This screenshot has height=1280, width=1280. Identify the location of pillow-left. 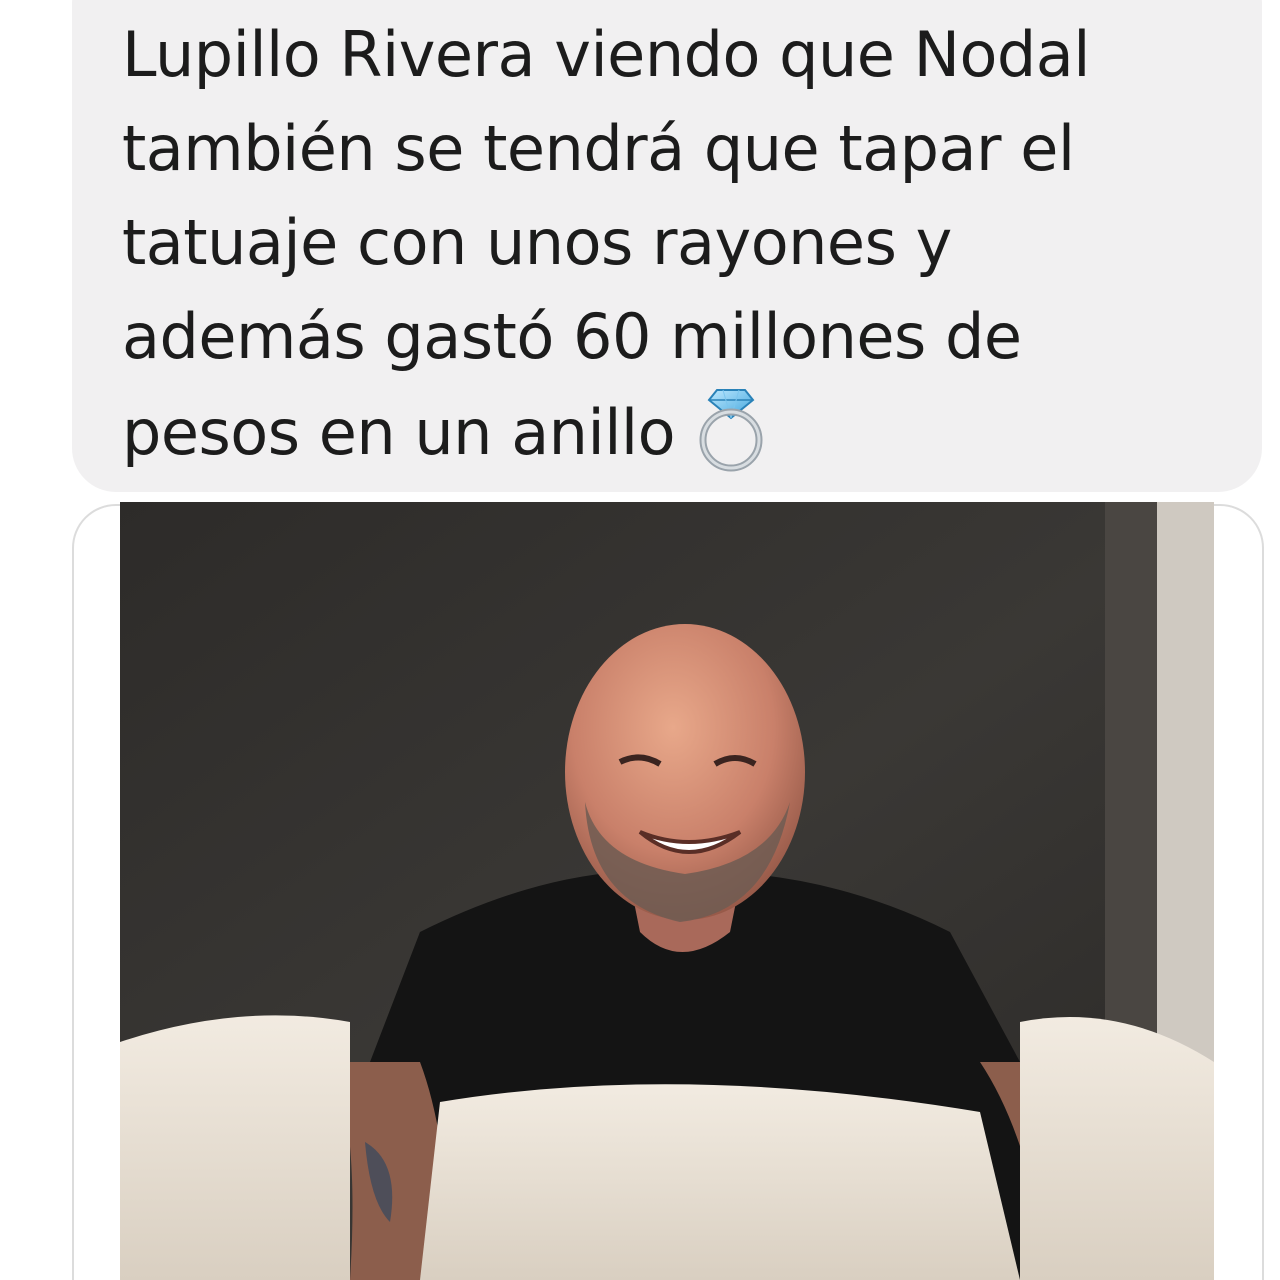
(235, 1147).